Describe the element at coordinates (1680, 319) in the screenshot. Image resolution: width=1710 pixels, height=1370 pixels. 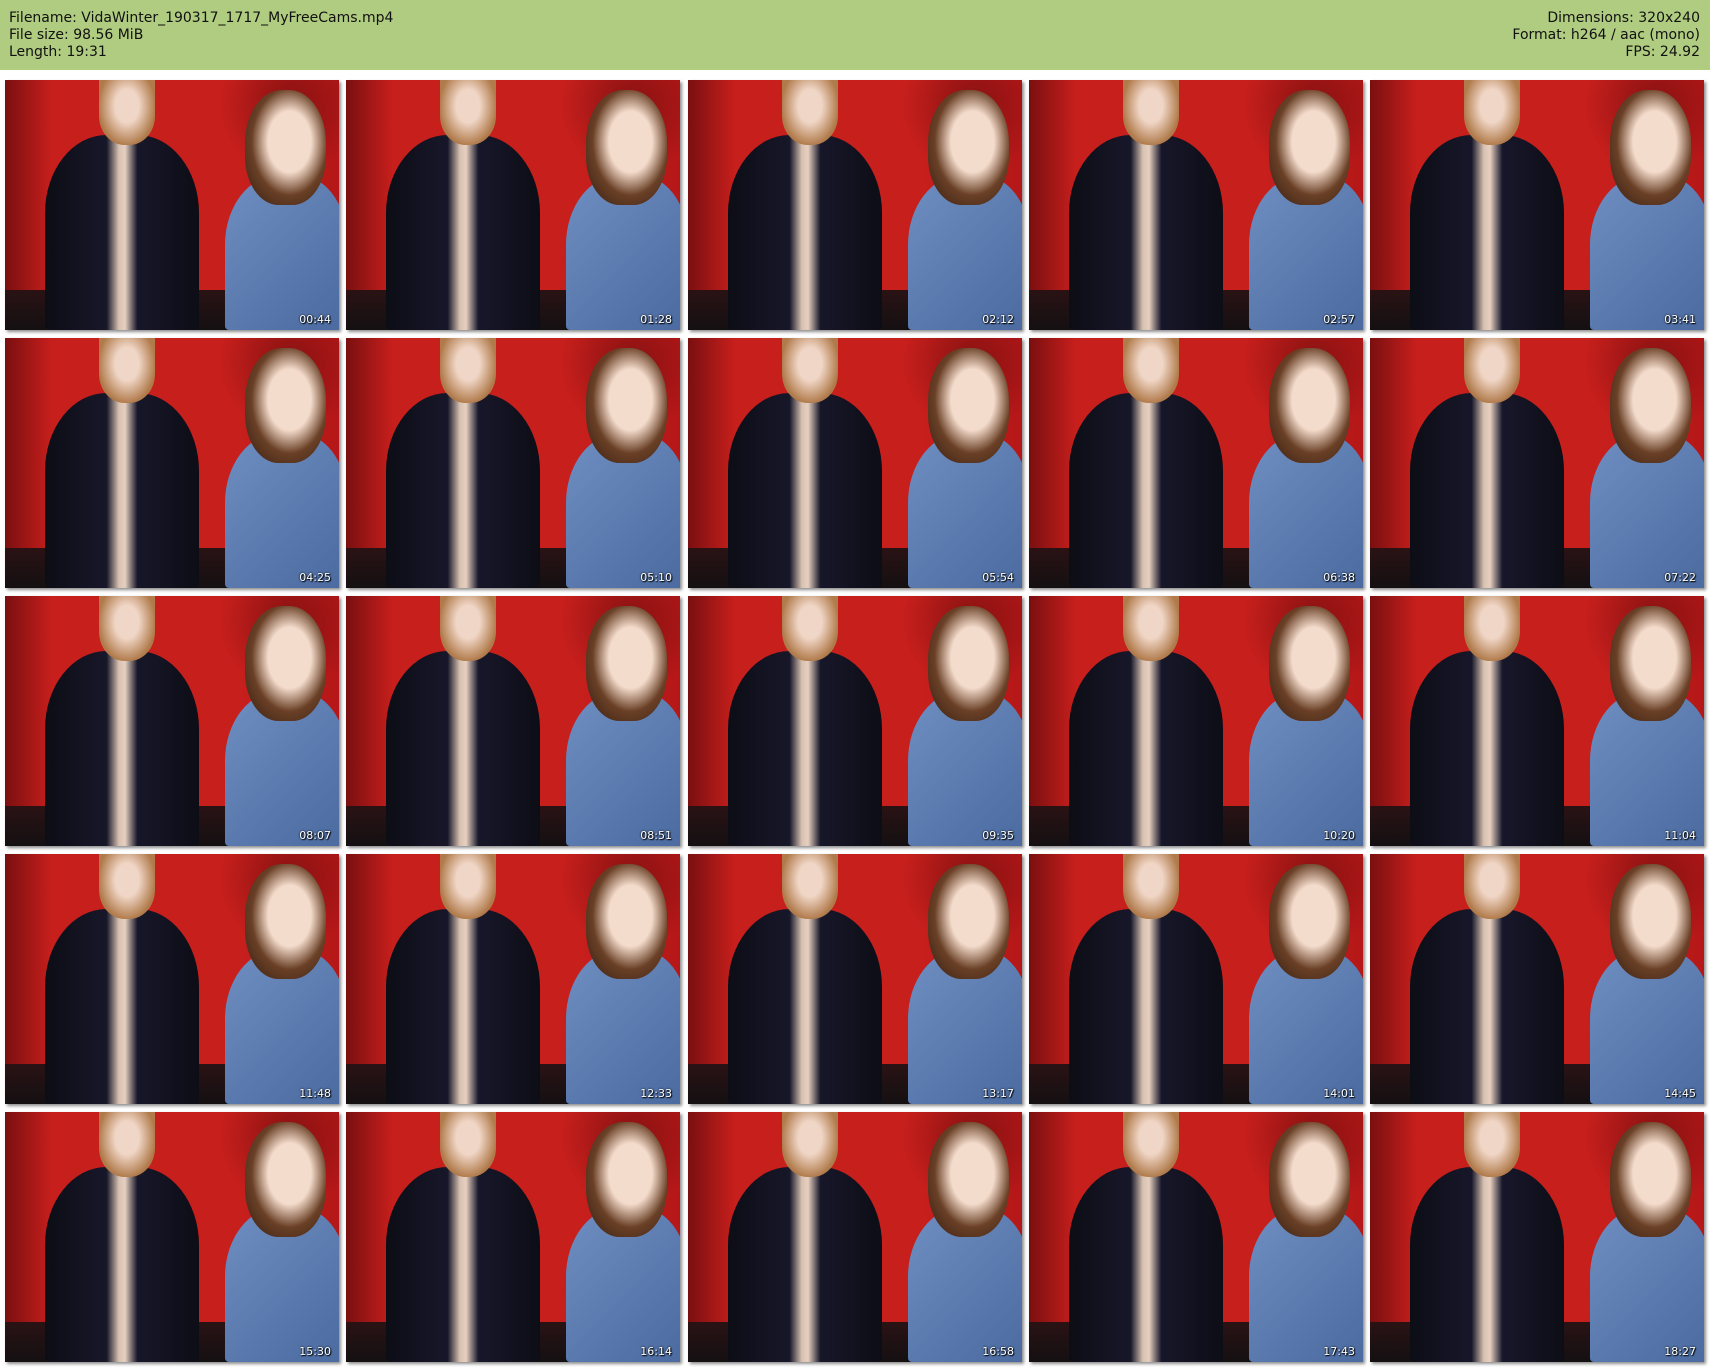
I see `thumbnail-timestamp: 03:41` at that location.